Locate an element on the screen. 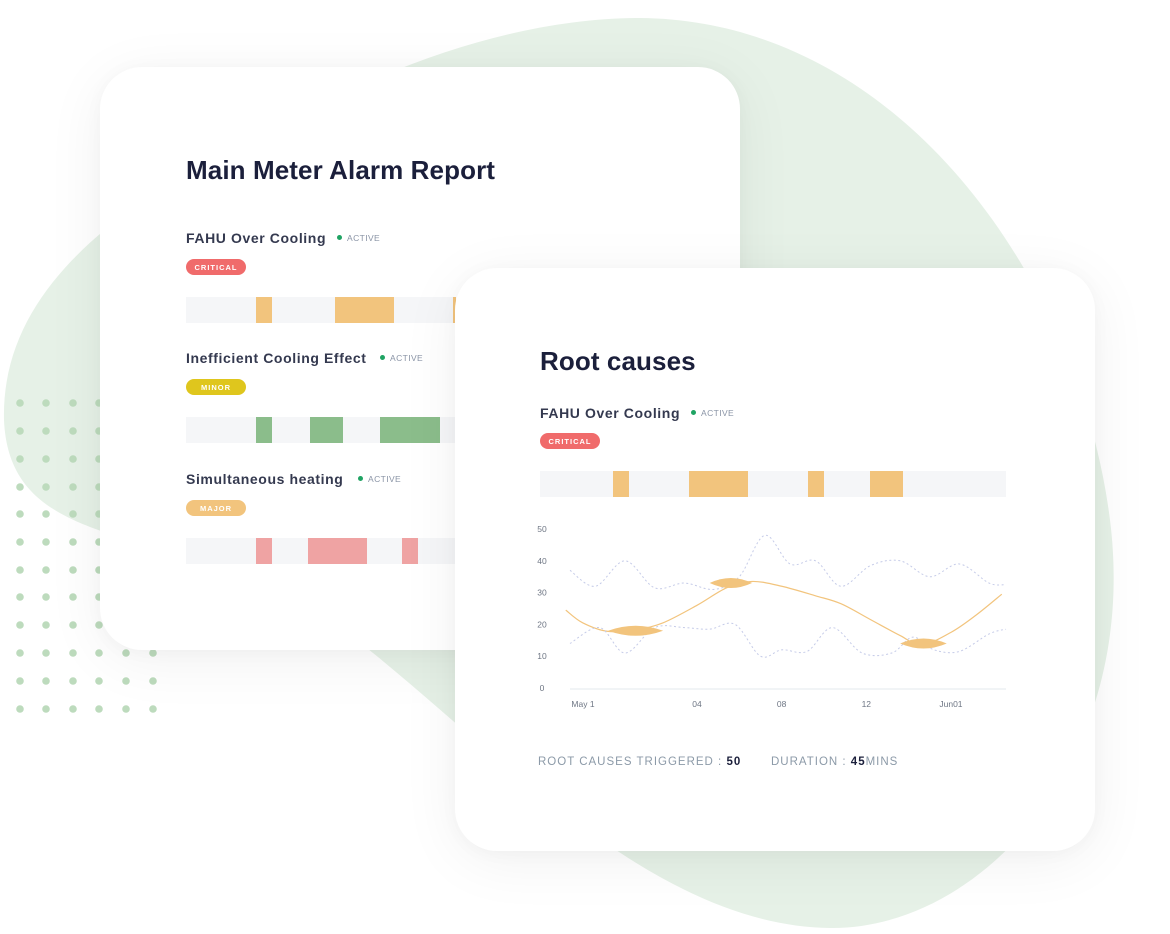 The height and width of the screenshot is (934, 1170). card-title: Root causes is located at coordinates (618, 361).